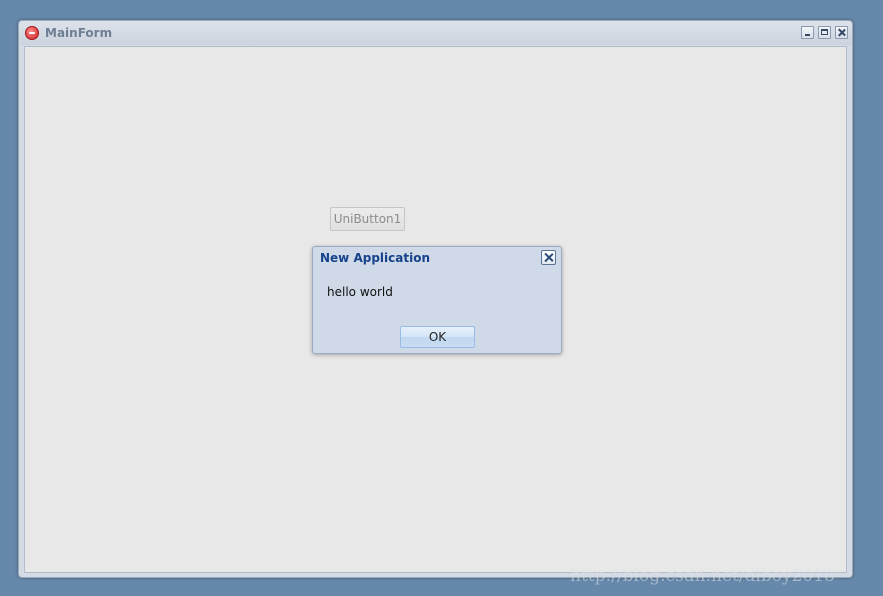  What do you see at coordinates (702, 576) in the screenshot?
I see `watermark: http://blog.csdn.net/dlboy2018` at bounding box center [702, 576].